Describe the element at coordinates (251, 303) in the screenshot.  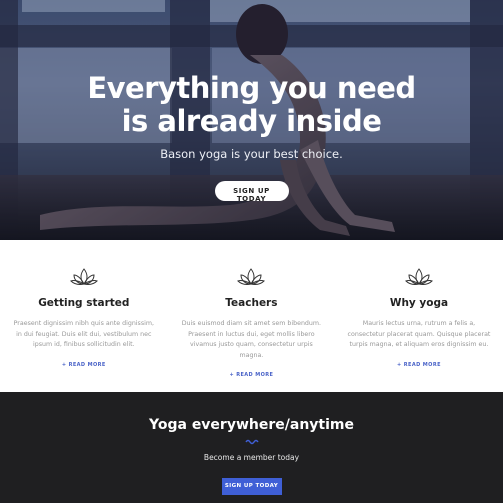
I see `feature-title: Teachers` at that location.